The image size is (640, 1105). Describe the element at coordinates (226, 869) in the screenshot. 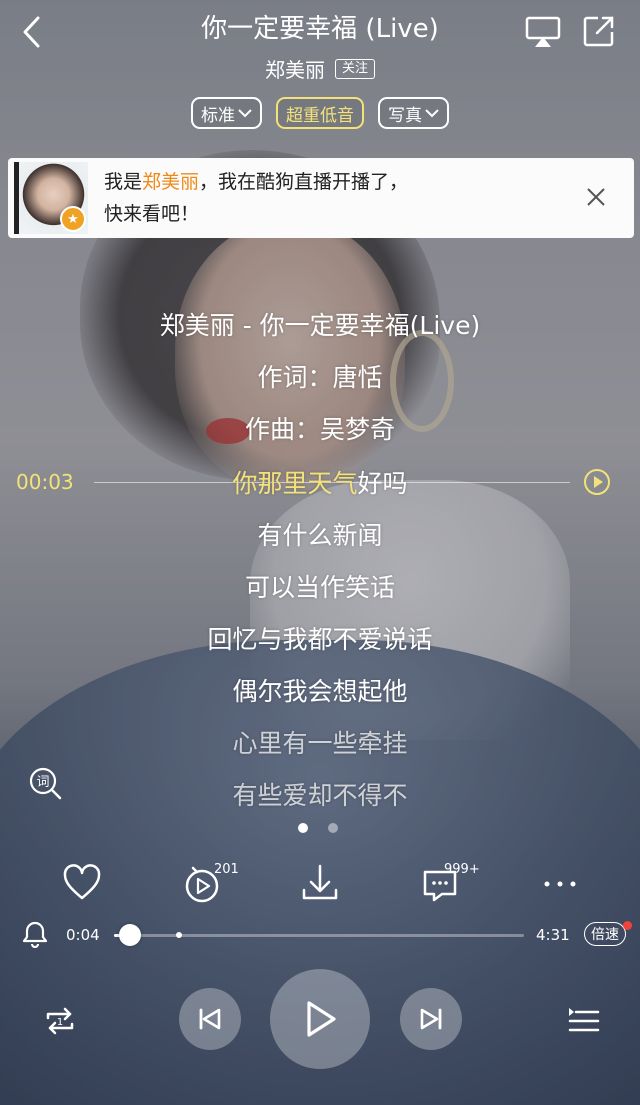

I see `mv-count-badge: 201` at that location.